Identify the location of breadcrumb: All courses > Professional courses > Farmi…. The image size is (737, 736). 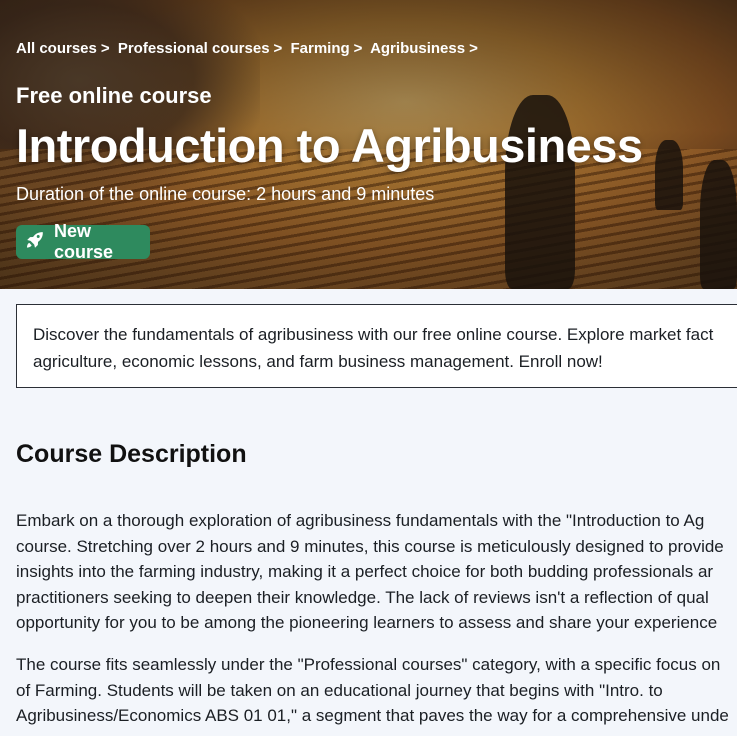
(249, 48).